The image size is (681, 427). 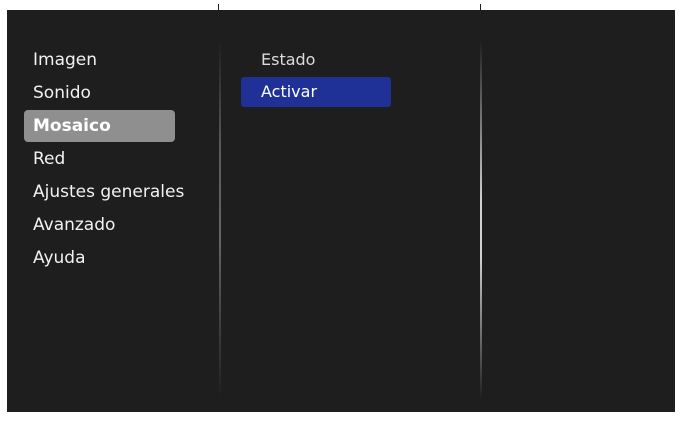 I want to click on column-divider-right, so click(x=481, y=220).